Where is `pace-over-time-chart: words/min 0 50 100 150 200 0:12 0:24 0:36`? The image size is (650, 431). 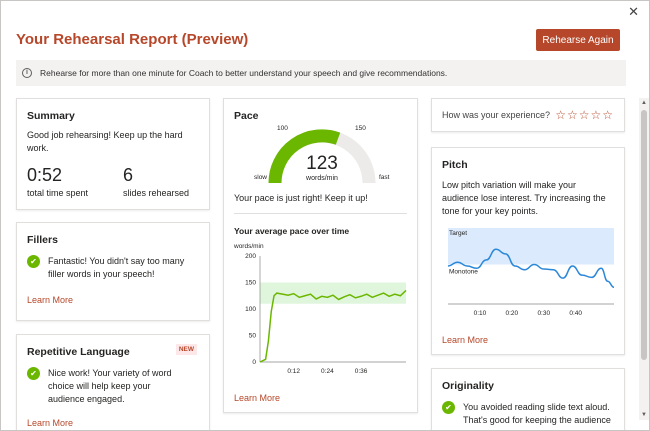 pace-over-time-chart: words/min 0 50 100 150 200 0:12 0:24 0:36 is located at coordinates (320, 309).